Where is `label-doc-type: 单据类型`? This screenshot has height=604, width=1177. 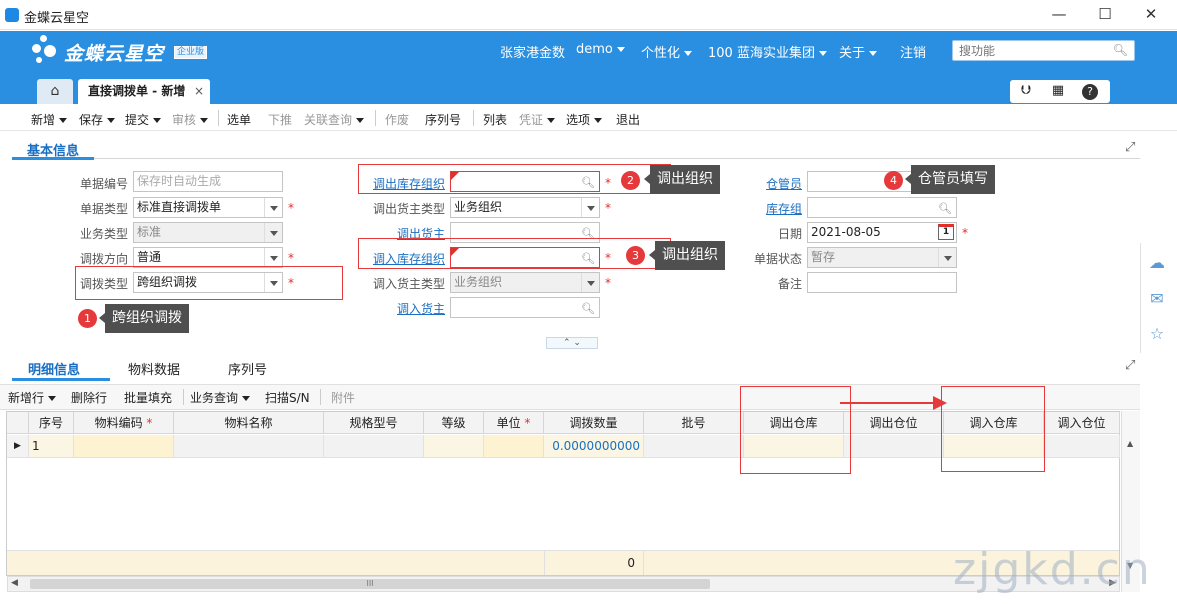 label-doc-type: 单据类型 is located at coordinates (103, 209).